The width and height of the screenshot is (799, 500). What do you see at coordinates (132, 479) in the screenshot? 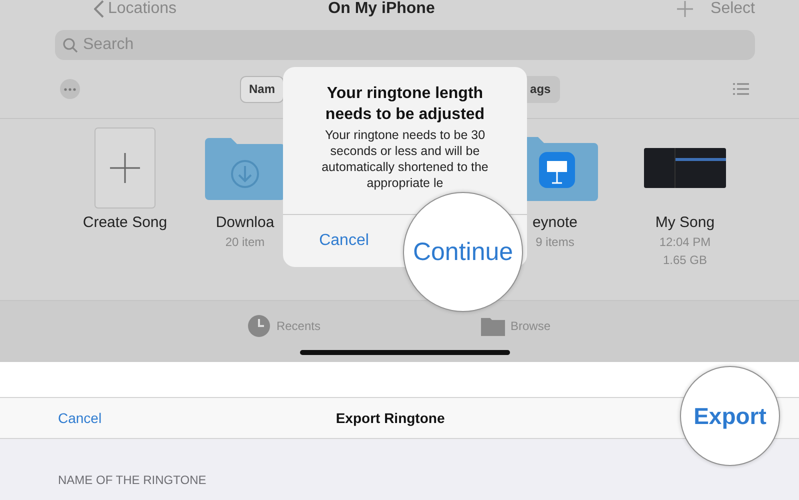
I see `section-header: NAME OF THE RINGTONE` at bounding box center [132, 479].